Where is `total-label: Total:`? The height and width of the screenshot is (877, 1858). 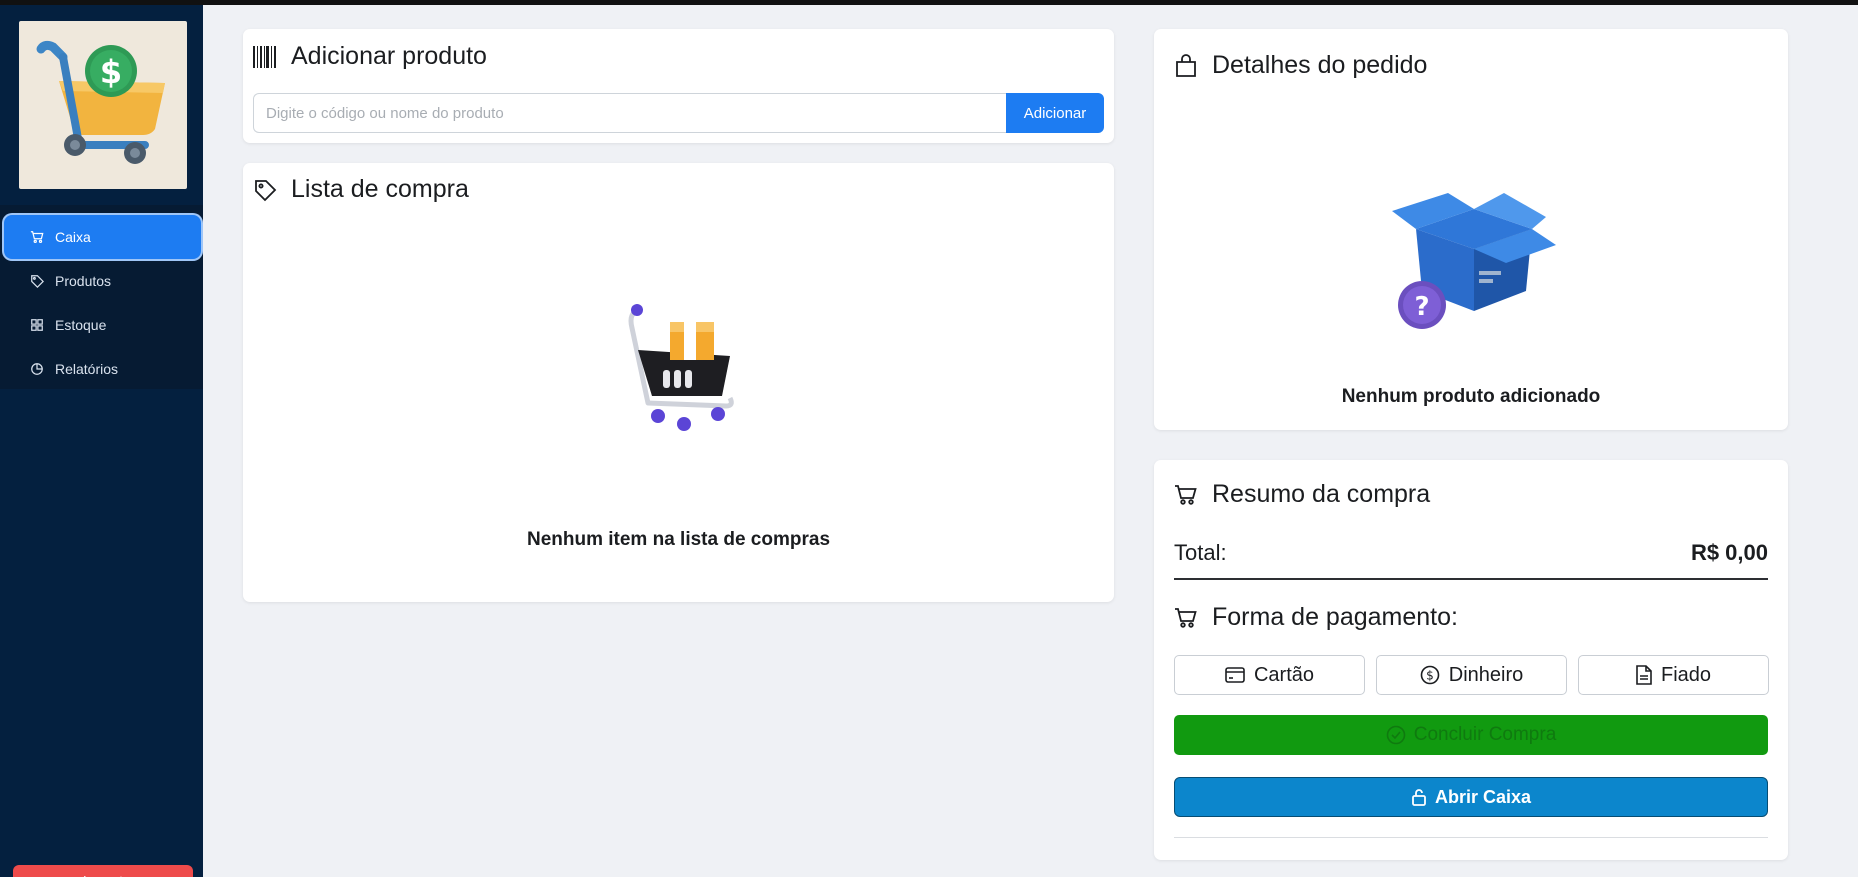
total-label: Total: is located at coordinates (1200, 552).